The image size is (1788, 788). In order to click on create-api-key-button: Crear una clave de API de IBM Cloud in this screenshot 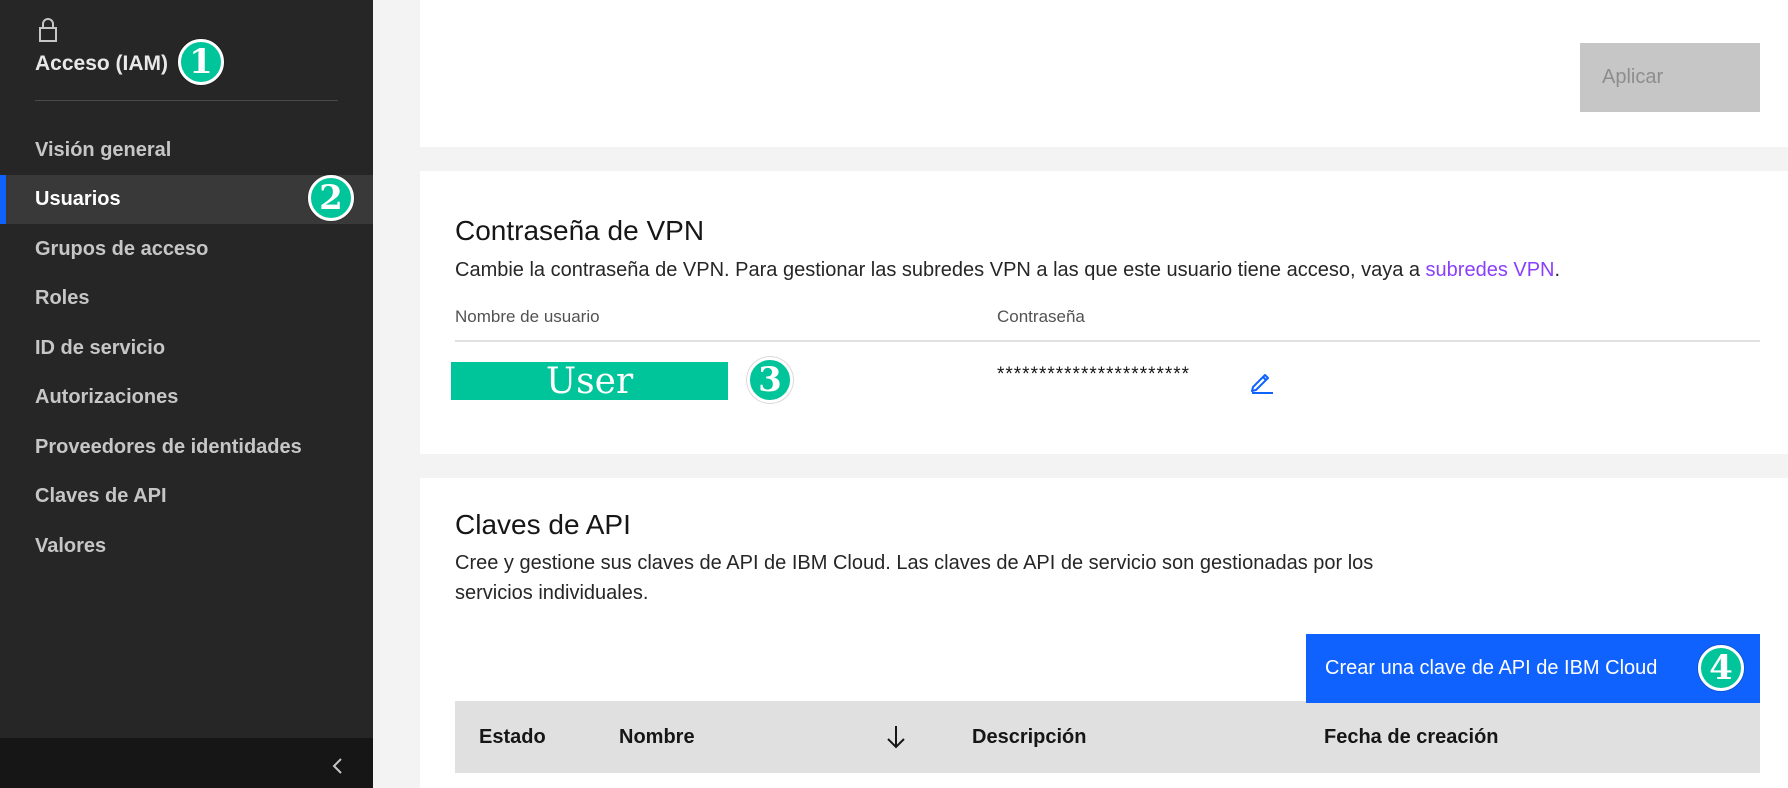, I will do `click(1533, 668)`.